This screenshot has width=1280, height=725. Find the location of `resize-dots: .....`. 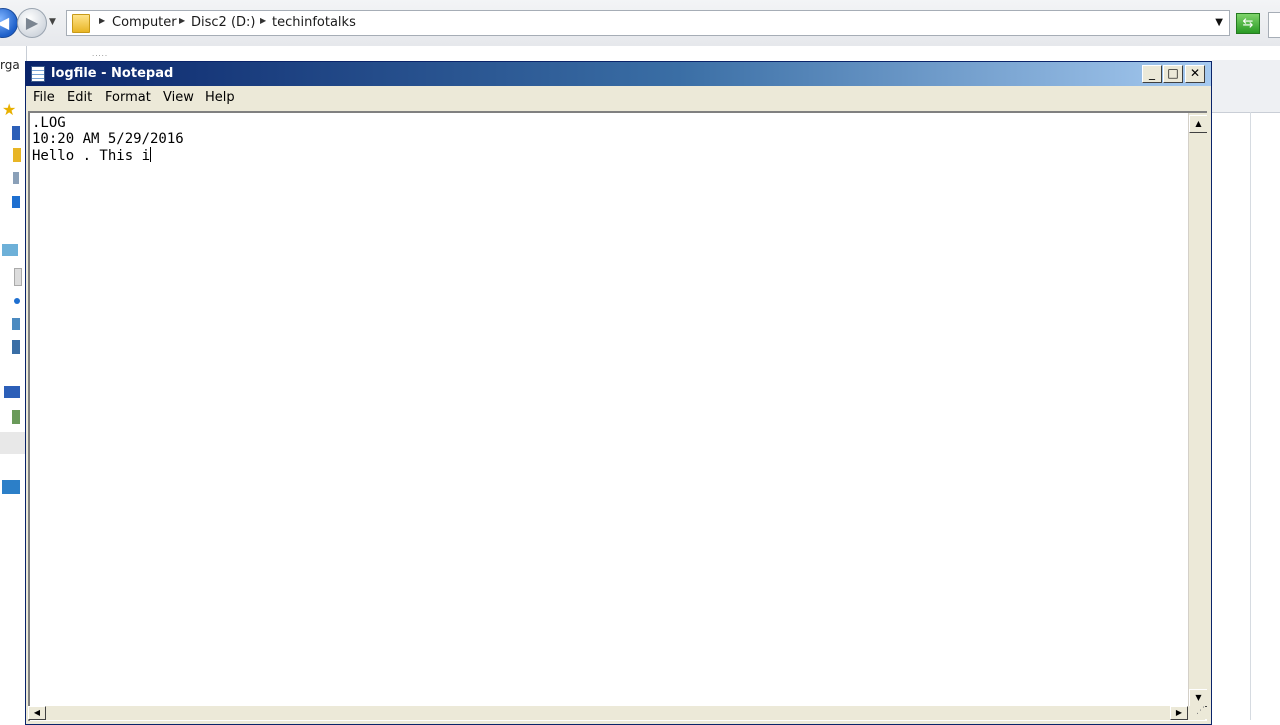

resize-dots: ..... is located at coordinates (100, 54).